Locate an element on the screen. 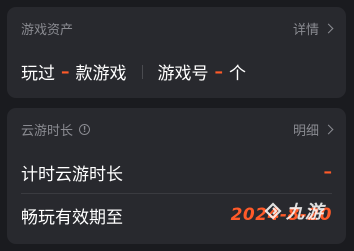 The width and height of the screenshot is (354, 251). game-accounts-stat: 游戏号 – 个 is located at coordinates (202, 72).